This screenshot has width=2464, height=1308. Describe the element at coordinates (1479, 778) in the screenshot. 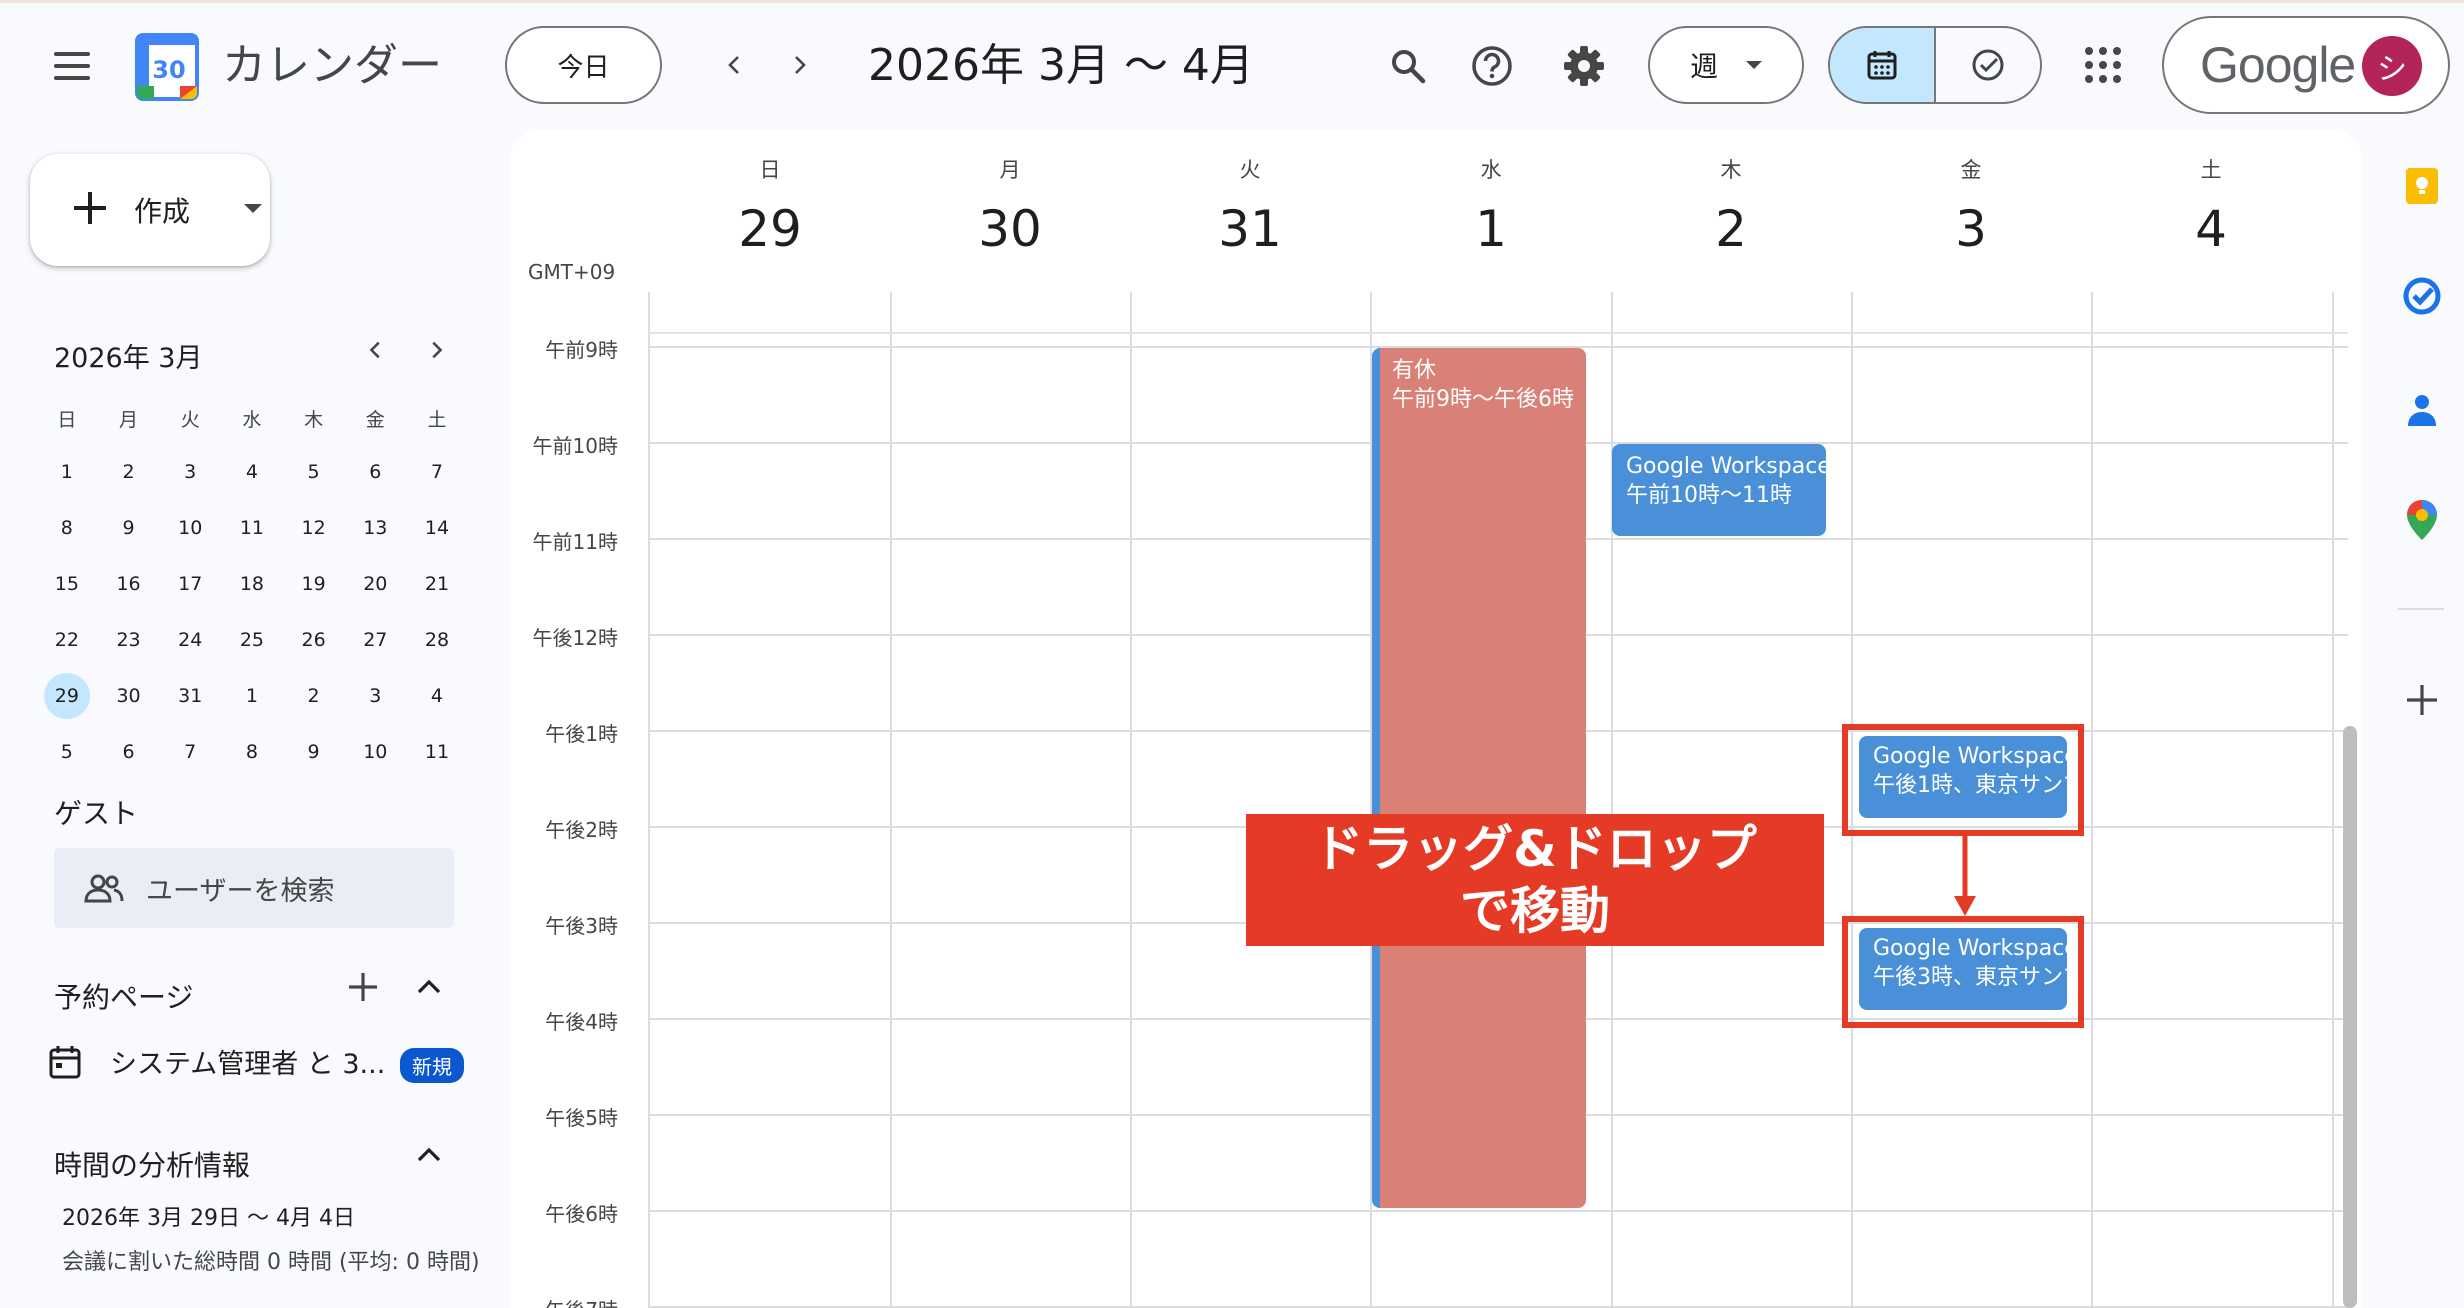

I see `event-paid-leave: 有休 午前9時〜午後6時` at that location.